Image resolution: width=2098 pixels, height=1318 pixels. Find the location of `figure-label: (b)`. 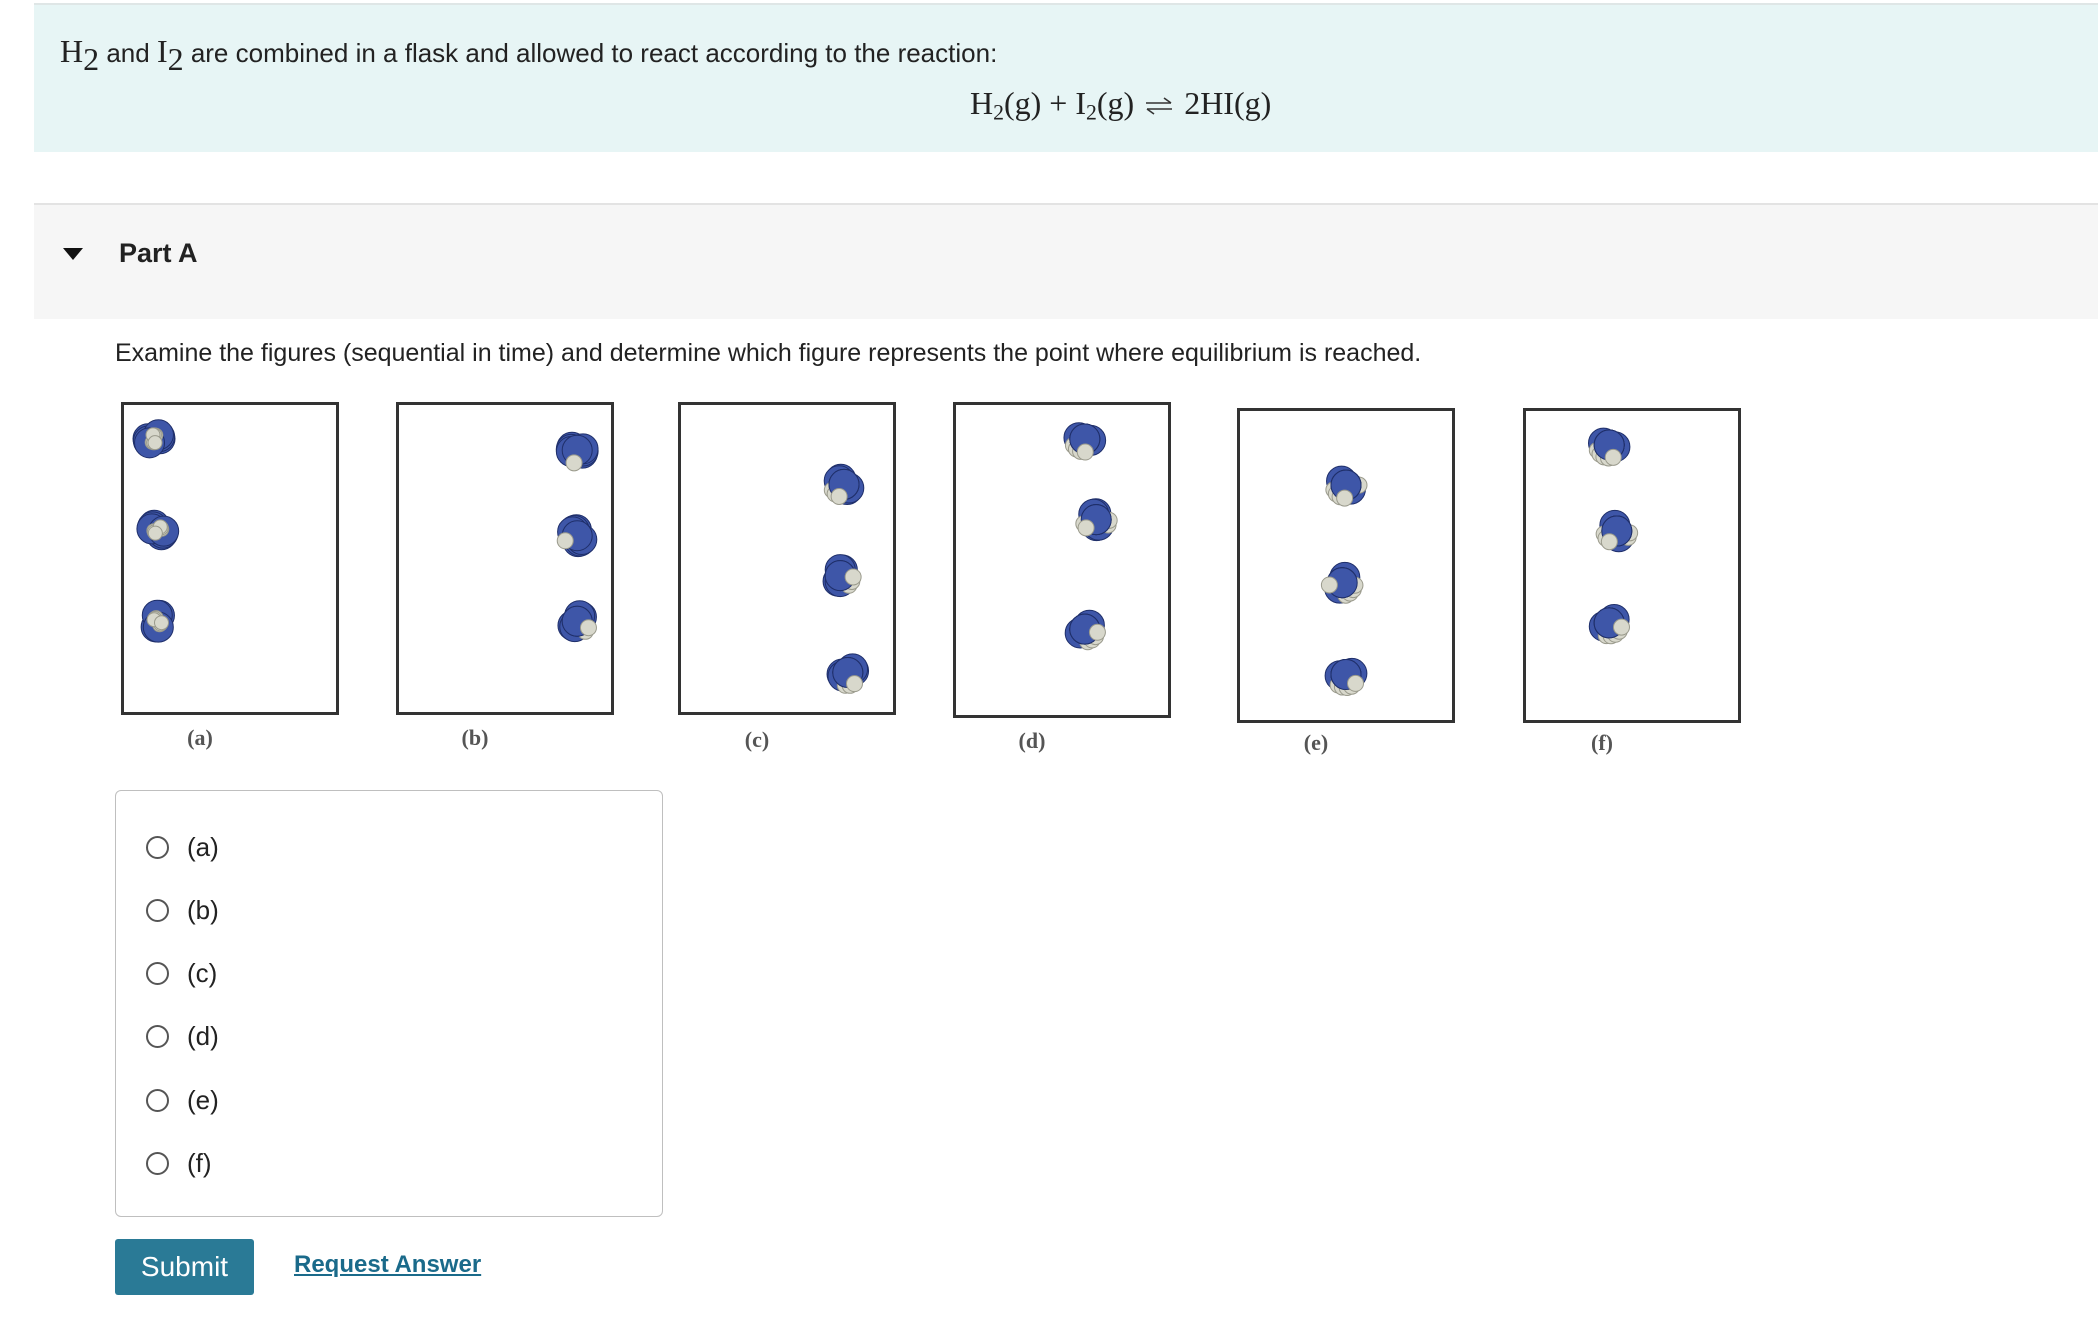

figure-label: (b) is located at coordinates (475, 737).